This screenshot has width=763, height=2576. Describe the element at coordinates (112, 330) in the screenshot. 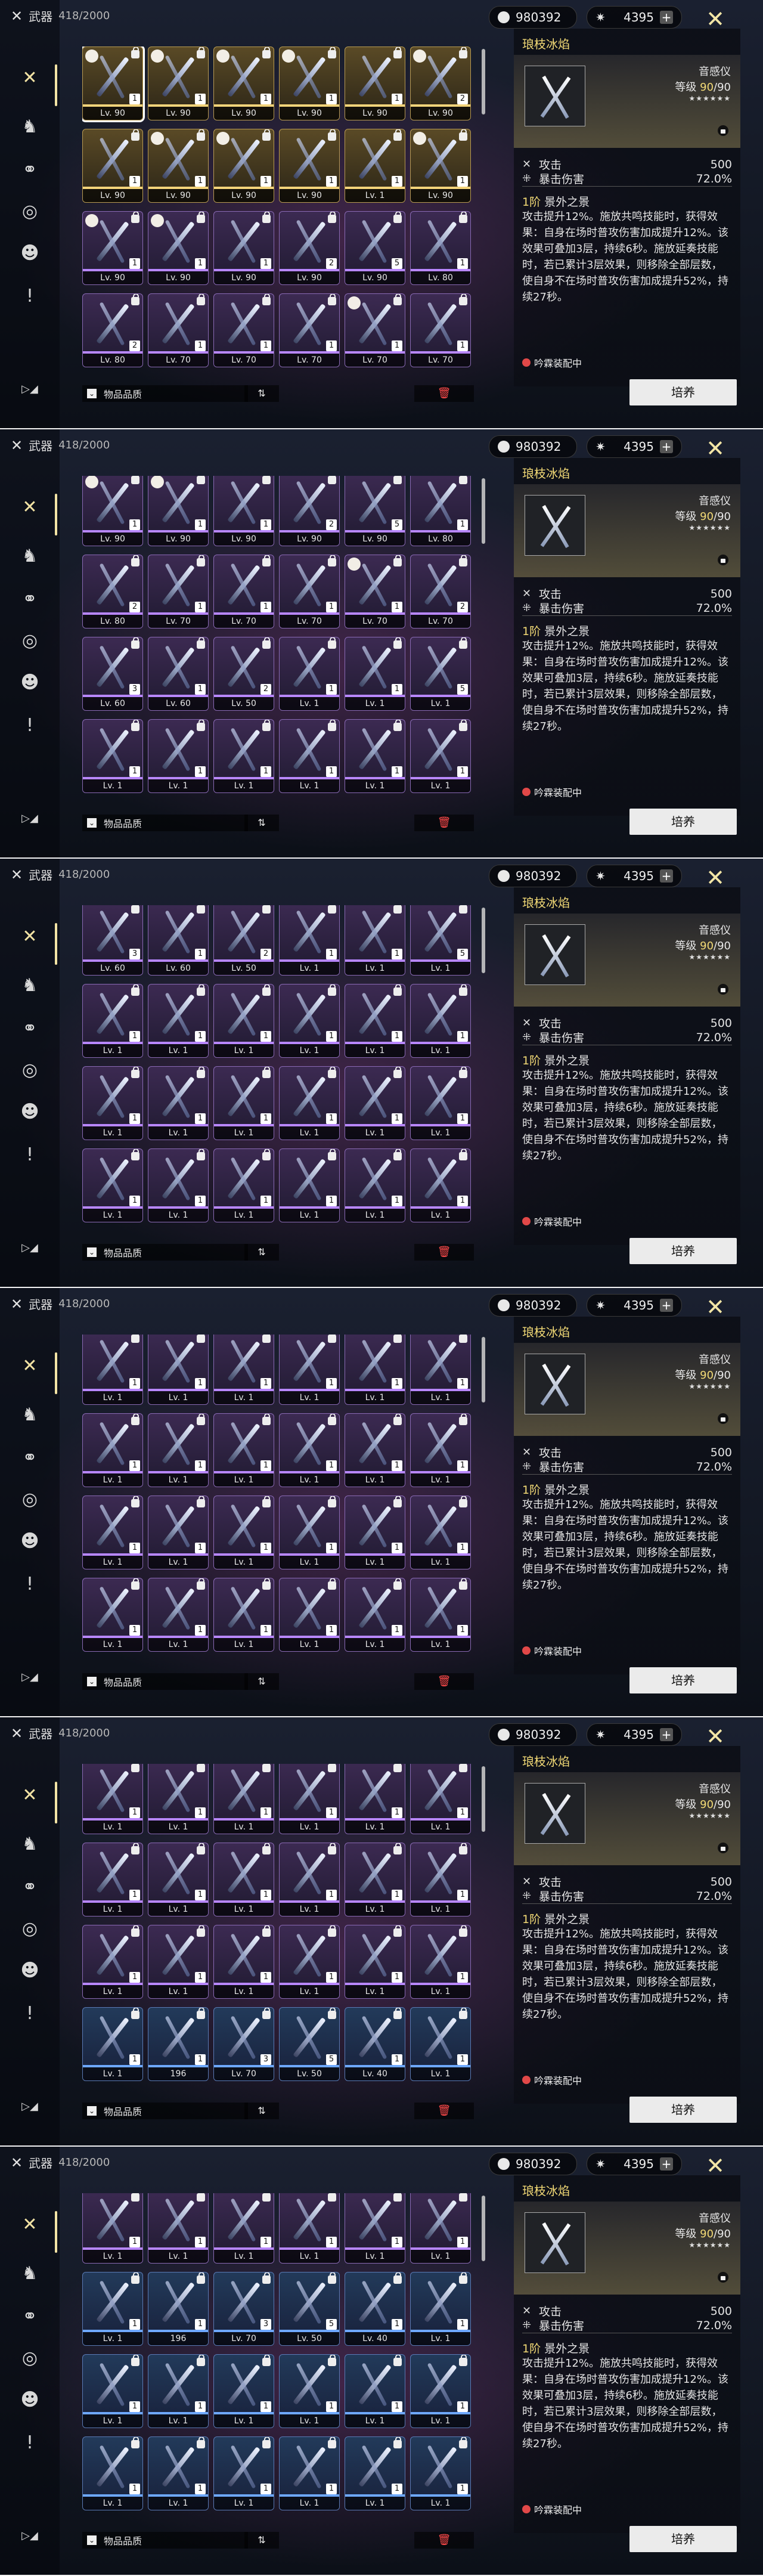

I see `weapon-card: 2 Lv. 80` at that location.